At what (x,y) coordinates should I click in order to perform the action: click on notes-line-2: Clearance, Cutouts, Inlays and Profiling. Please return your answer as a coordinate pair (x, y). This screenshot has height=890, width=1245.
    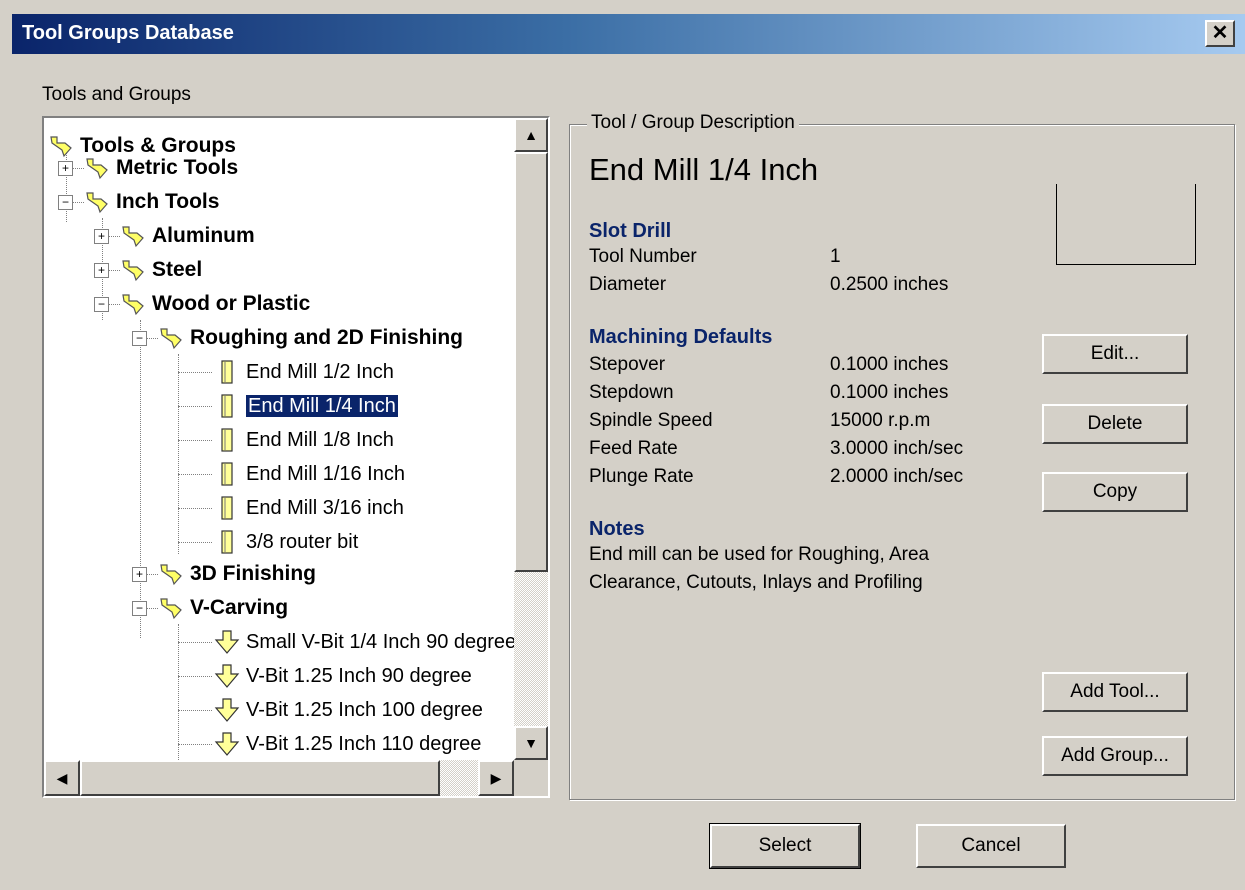
    Looking at the image, I should click on (756, 582).